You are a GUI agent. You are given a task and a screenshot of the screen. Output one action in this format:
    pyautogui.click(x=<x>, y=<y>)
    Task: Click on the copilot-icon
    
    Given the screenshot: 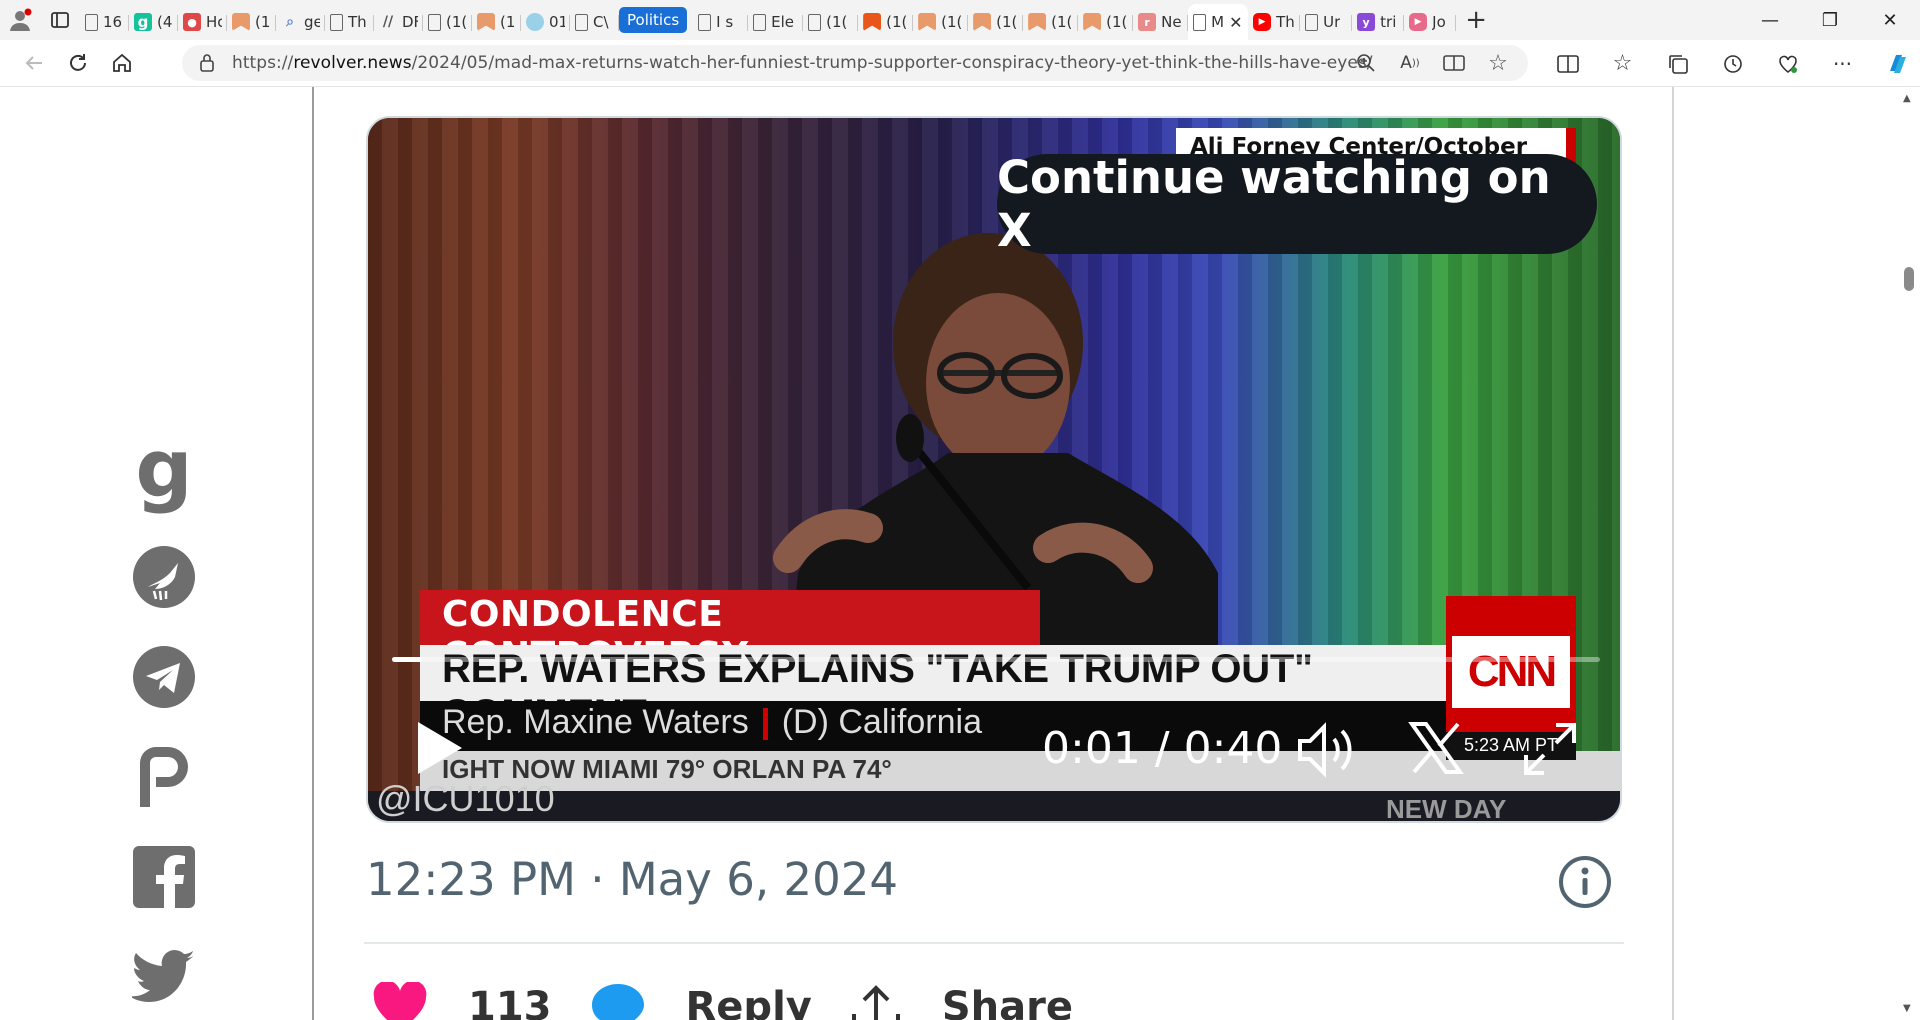 What is the action you would take?
    pyautogui.click(x=1895, y=63)
    